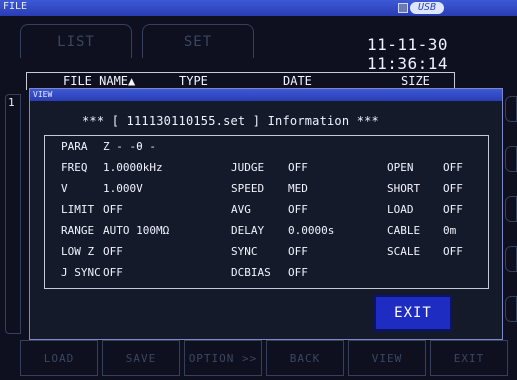  Describe the element at coordinates (244, 251) in the screenshot. I see `setting-label: SYNC` at that location.